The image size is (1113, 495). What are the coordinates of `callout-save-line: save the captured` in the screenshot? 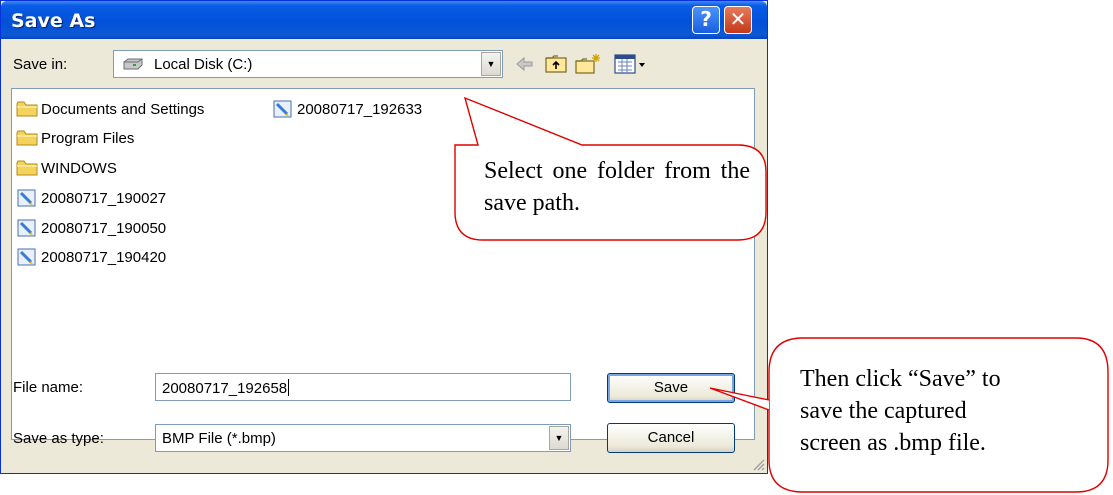 It's located at (883, 411).